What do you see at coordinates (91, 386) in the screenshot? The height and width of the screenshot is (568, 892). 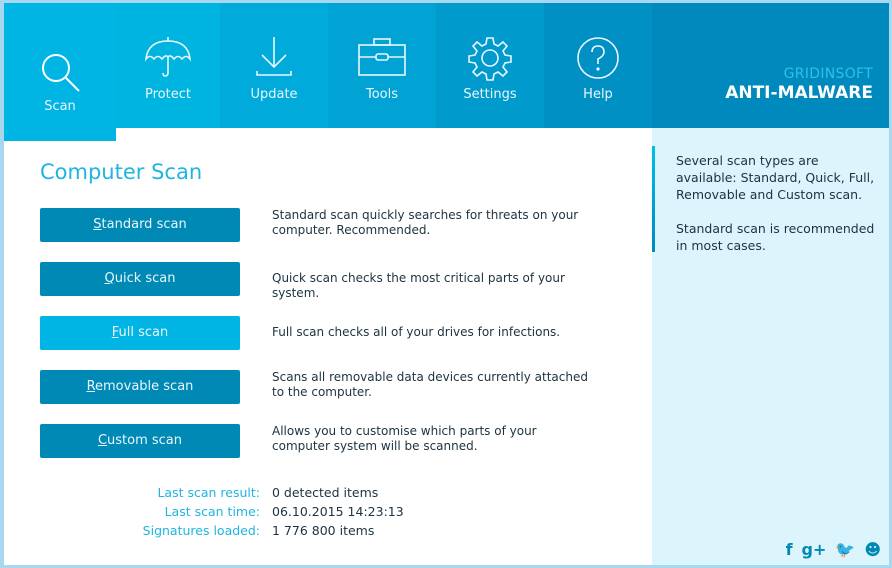 I see `mnemonic: R` at bounding box center [91, 386].